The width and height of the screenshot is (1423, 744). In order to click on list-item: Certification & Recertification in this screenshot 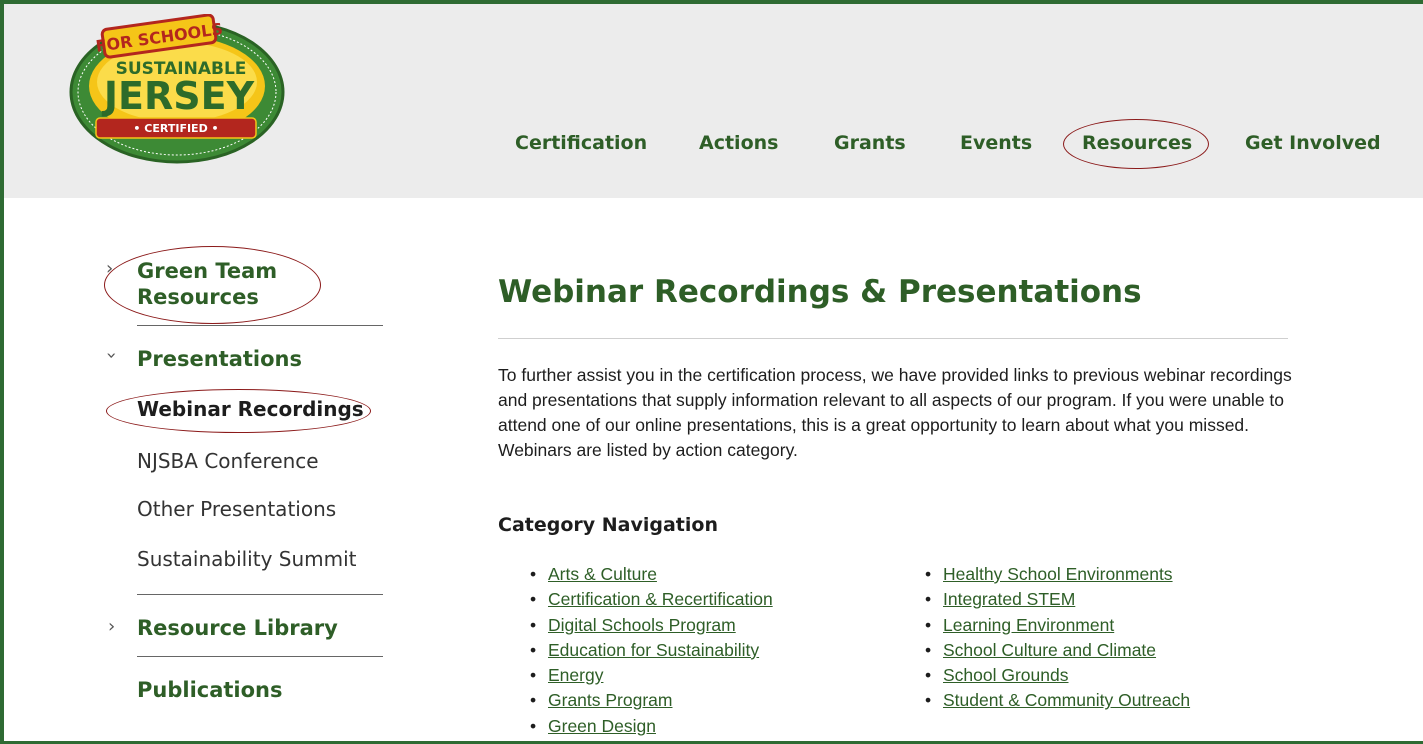, I will do `click(650, 599)`.